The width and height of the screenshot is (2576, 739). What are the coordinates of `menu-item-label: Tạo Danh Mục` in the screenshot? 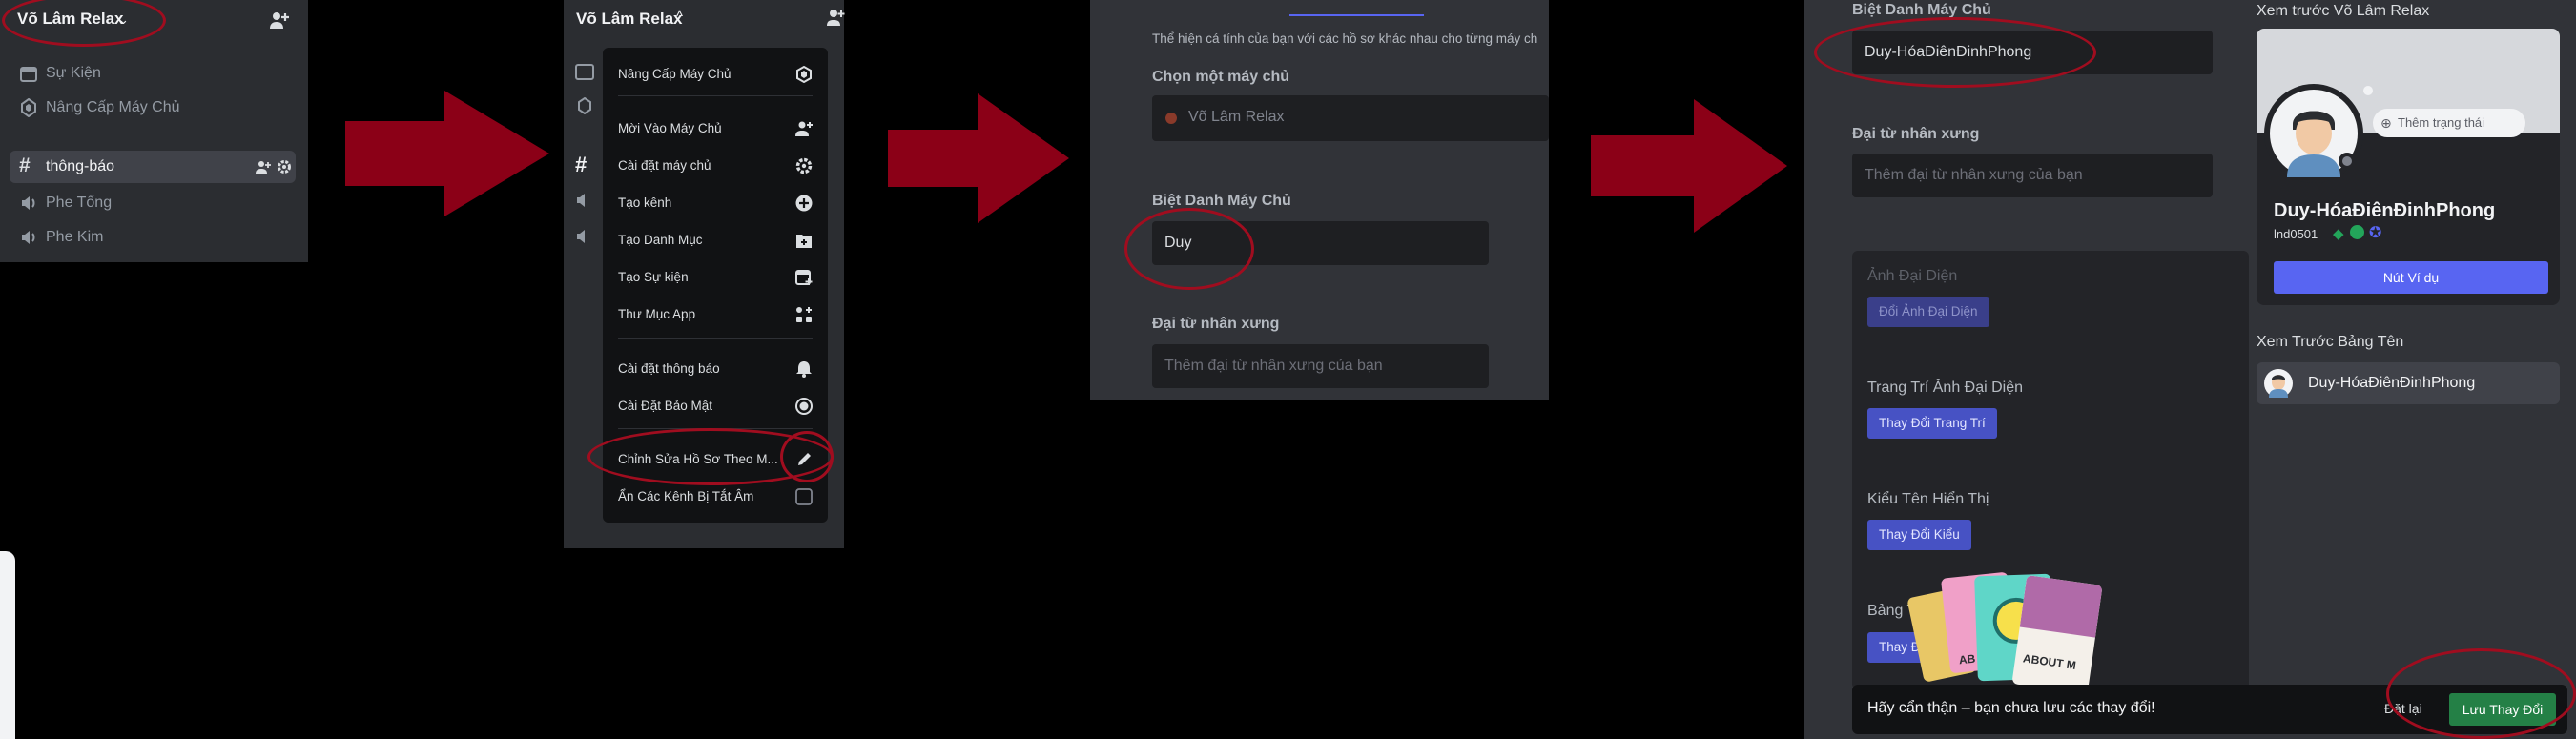 It's located at (660, 240).